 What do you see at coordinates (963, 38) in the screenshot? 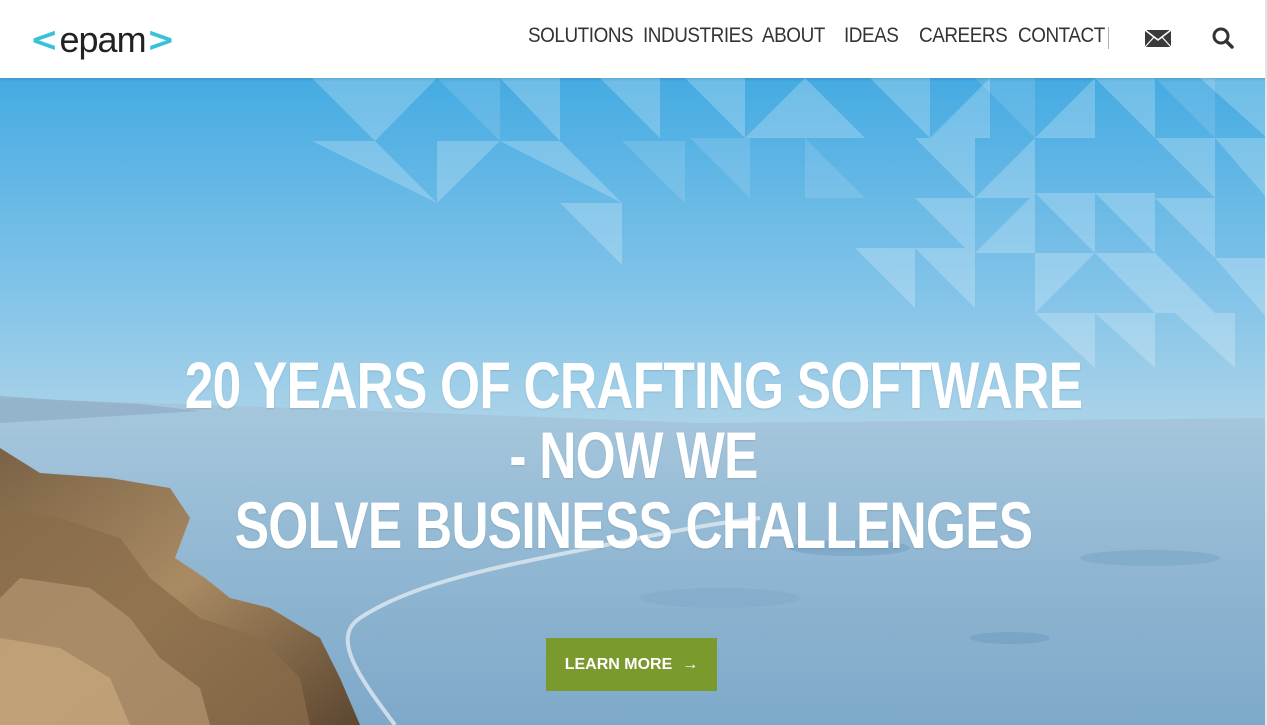
I see `nav-item-careers: CAREERS` at bounding box center [963, 38].